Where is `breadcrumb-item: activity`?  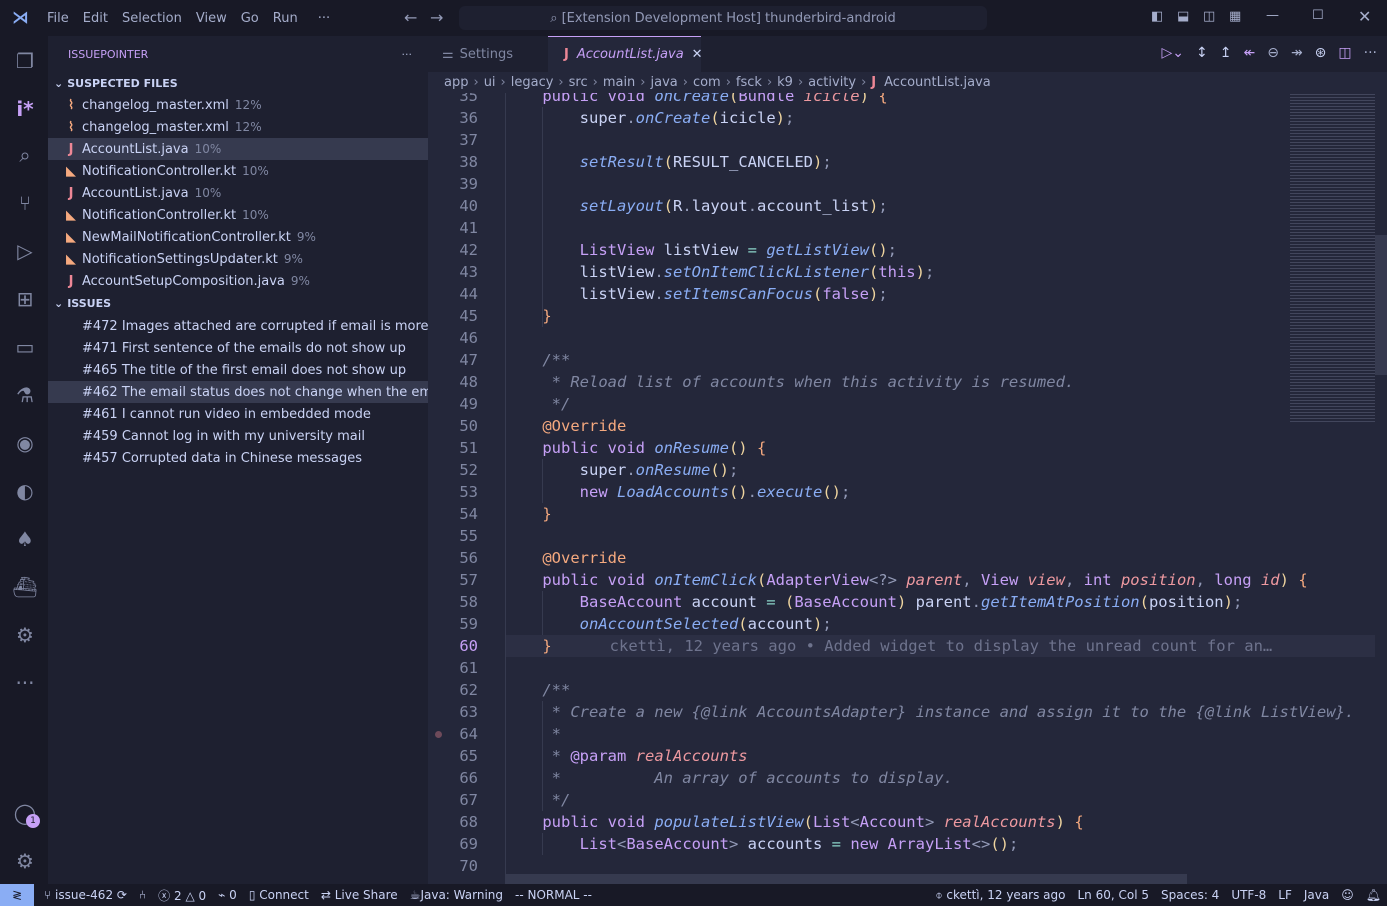
breadcrumb-item: activity is located at coordinates (832, 82).